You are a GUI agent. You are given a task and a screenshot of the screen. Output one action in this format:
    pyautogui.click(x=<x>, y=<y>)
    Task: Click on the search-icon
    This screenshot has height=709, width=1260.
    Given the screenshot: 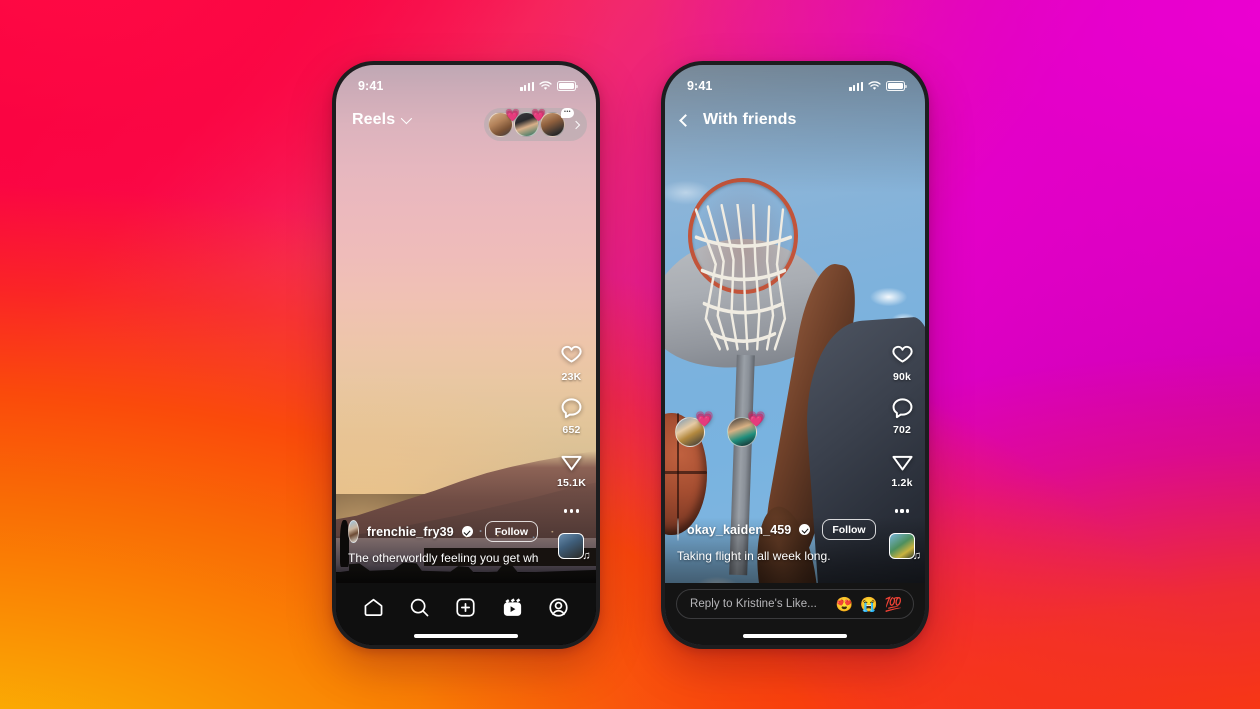 What is the action you would take?
    pyautogui.click(x=419, y=607)
    